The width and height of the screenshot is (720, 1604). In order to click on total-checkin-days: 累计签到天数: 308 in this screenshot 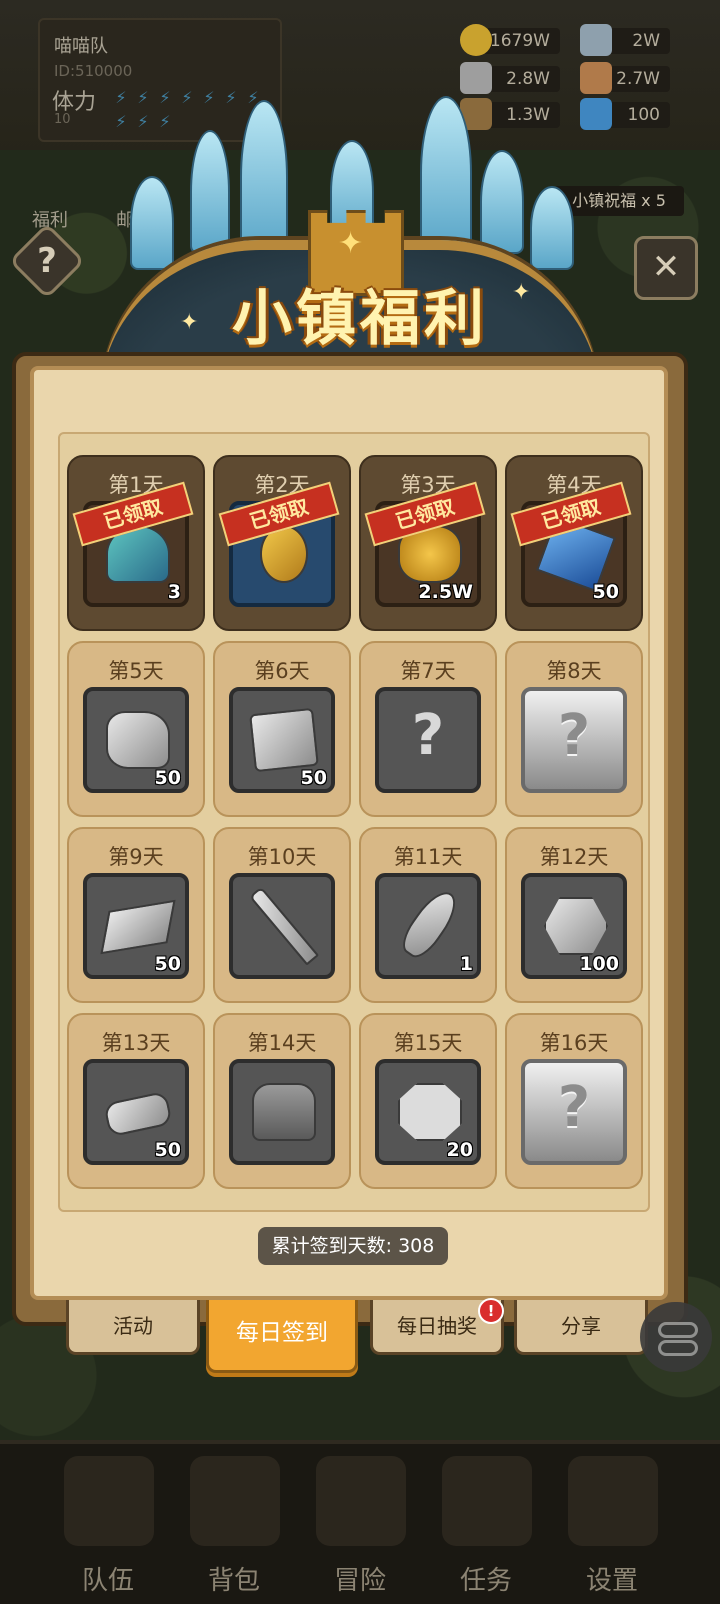, I will do `click(353, 1246)`.